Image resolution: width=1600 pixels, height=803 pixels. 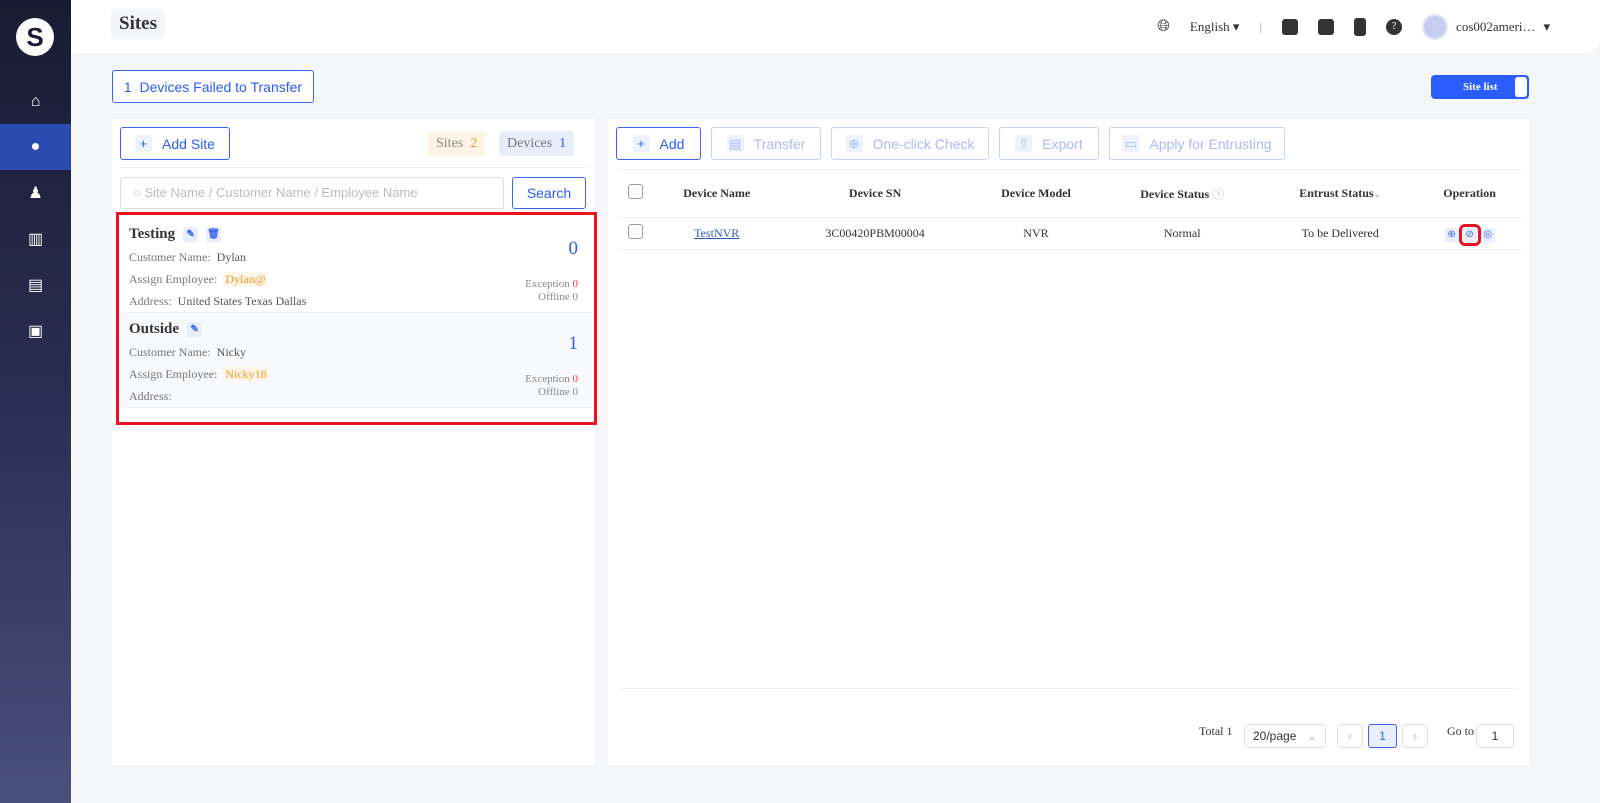 What do you see at coordinates (1210, 143) in the screenshot?
I see `entrust-label: Apply for Entrusting` at bounding box center [1210, 143].